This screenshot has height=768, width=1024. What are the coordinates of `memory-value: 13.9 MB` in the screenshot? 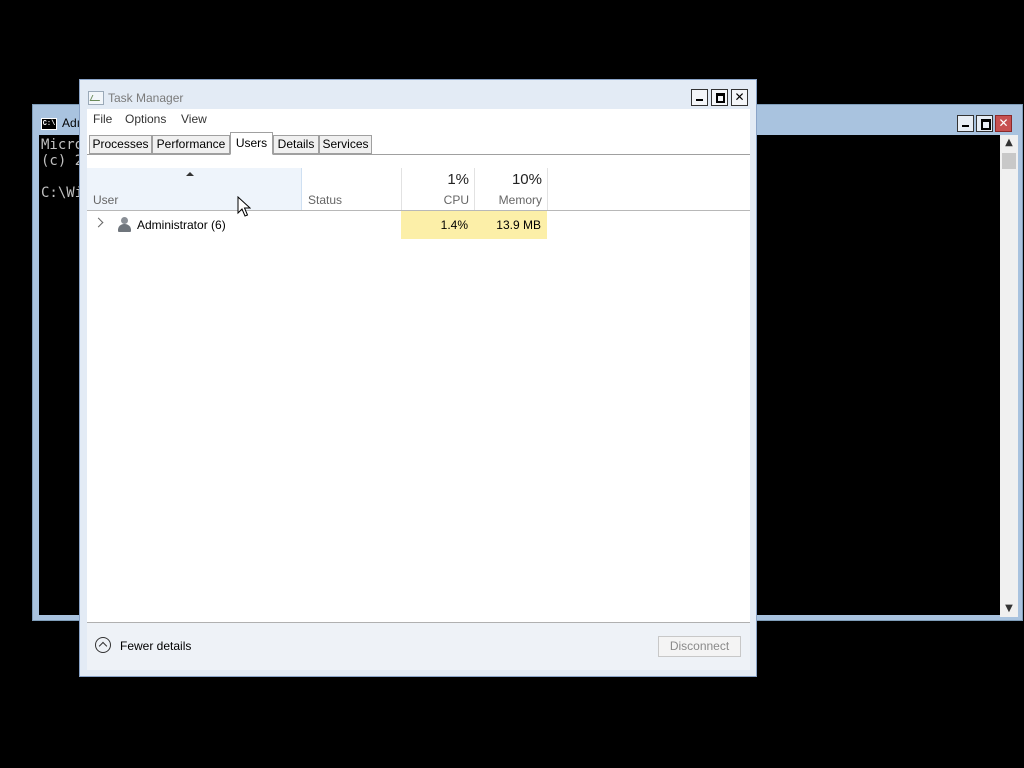 It's located at (518, 225).